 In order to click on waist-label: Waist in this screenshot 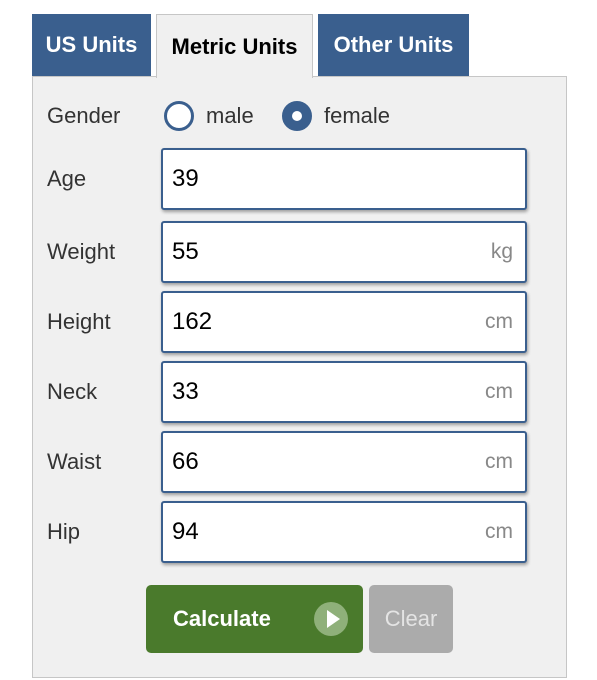, I will do `click(74, 461)`.